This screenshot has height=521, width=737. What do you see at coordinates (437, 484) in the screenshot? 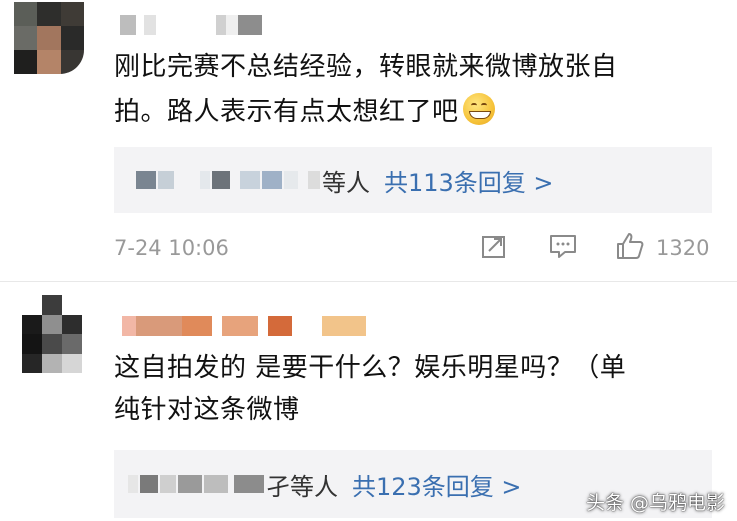
I see `reply-count-link: 共123条回复 >` at bounding box center [437, 484].